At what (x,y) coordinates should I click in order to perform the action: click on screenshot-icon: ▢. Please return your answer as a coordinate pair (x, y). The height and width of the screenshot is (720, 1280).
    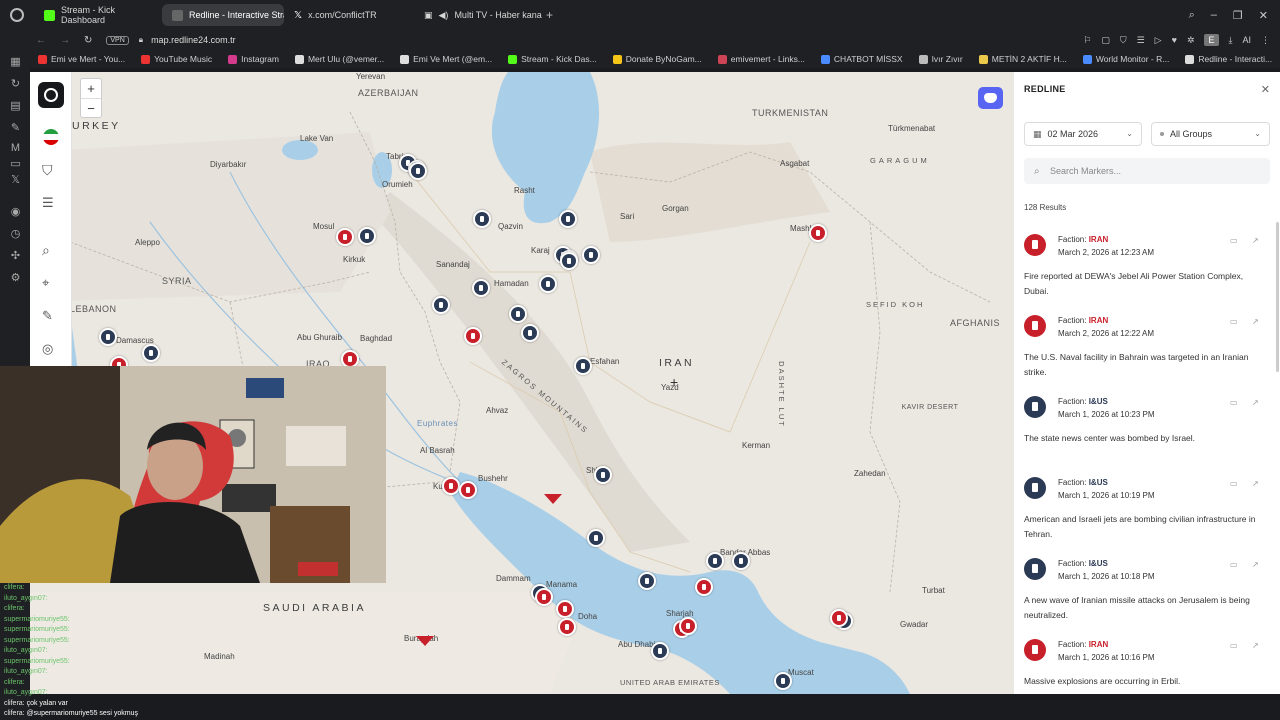
    Looking at the image, I should click on (1105, 40).